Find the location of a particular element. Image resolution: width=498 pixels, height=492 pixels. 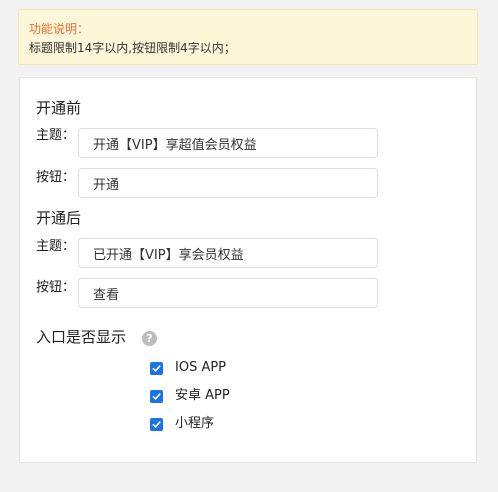

option-android-app: 安卓 APP is located at coordinates (190, 396).